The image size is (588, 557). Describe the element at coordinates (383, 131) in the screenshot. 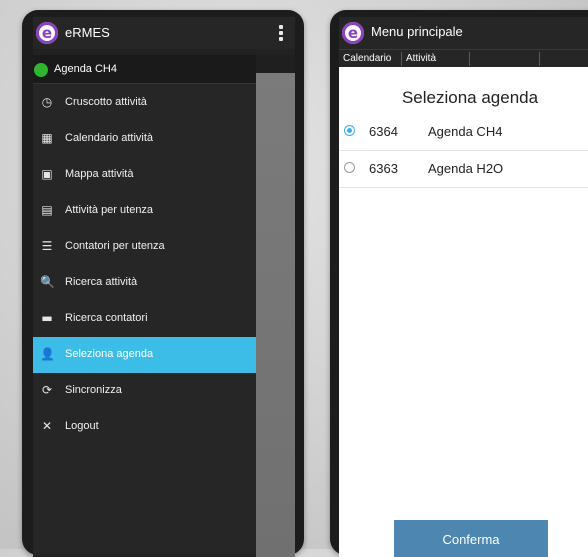

I see `agenda-code: 6364` at that location.